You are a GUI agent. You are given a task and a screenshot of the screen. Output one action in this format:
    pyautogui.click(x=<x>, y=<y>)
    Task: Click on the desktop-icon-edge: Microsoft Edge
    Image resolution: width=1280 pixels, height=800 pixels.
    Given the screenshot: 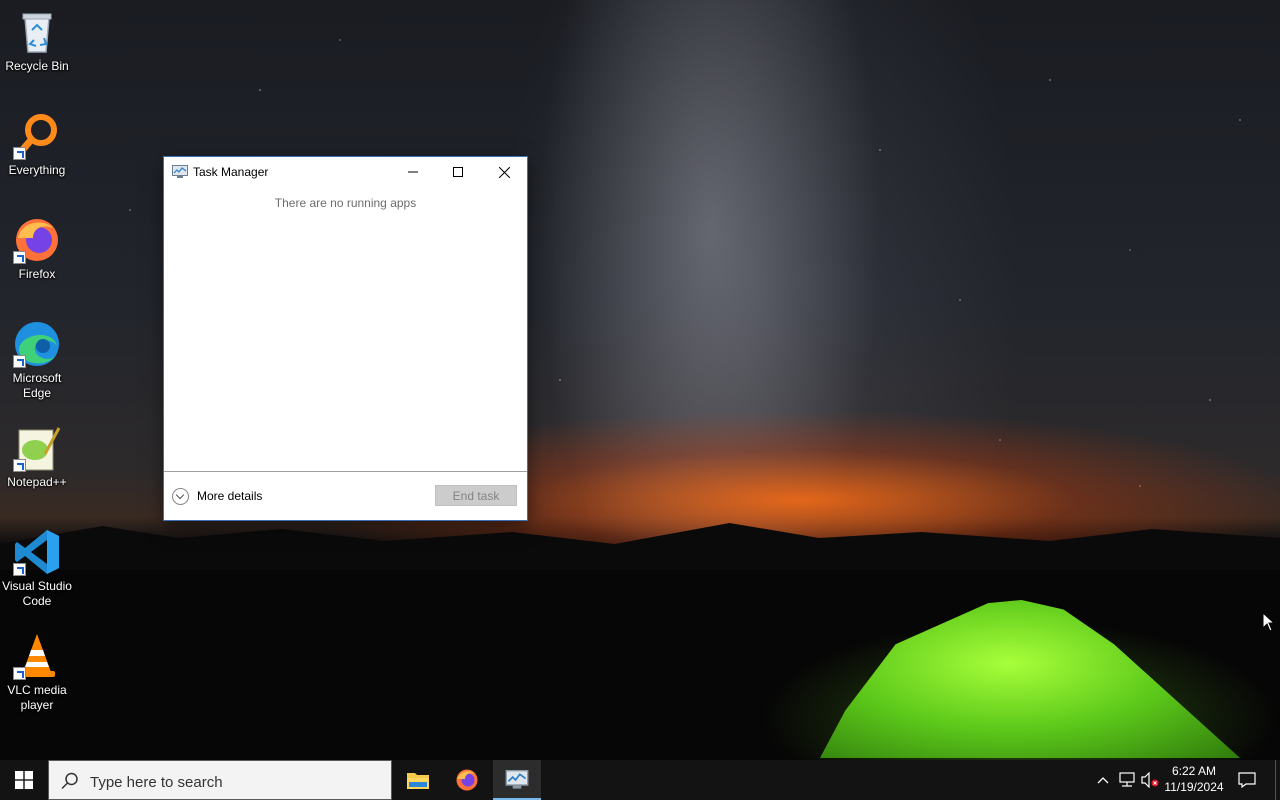 What is the action you would take?
    pyautogui.click(x=37, y=360)
    